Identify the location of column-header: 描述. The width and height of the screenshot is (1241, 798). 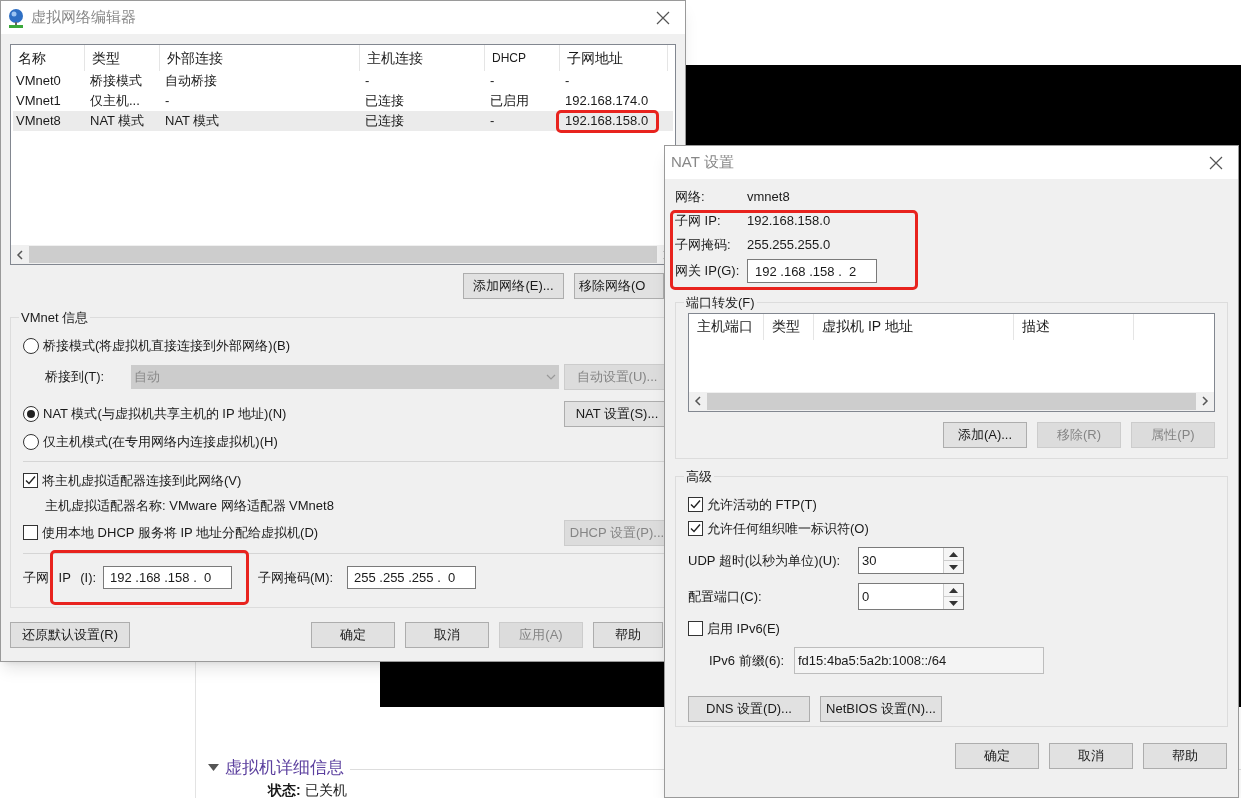
(1074, 326).